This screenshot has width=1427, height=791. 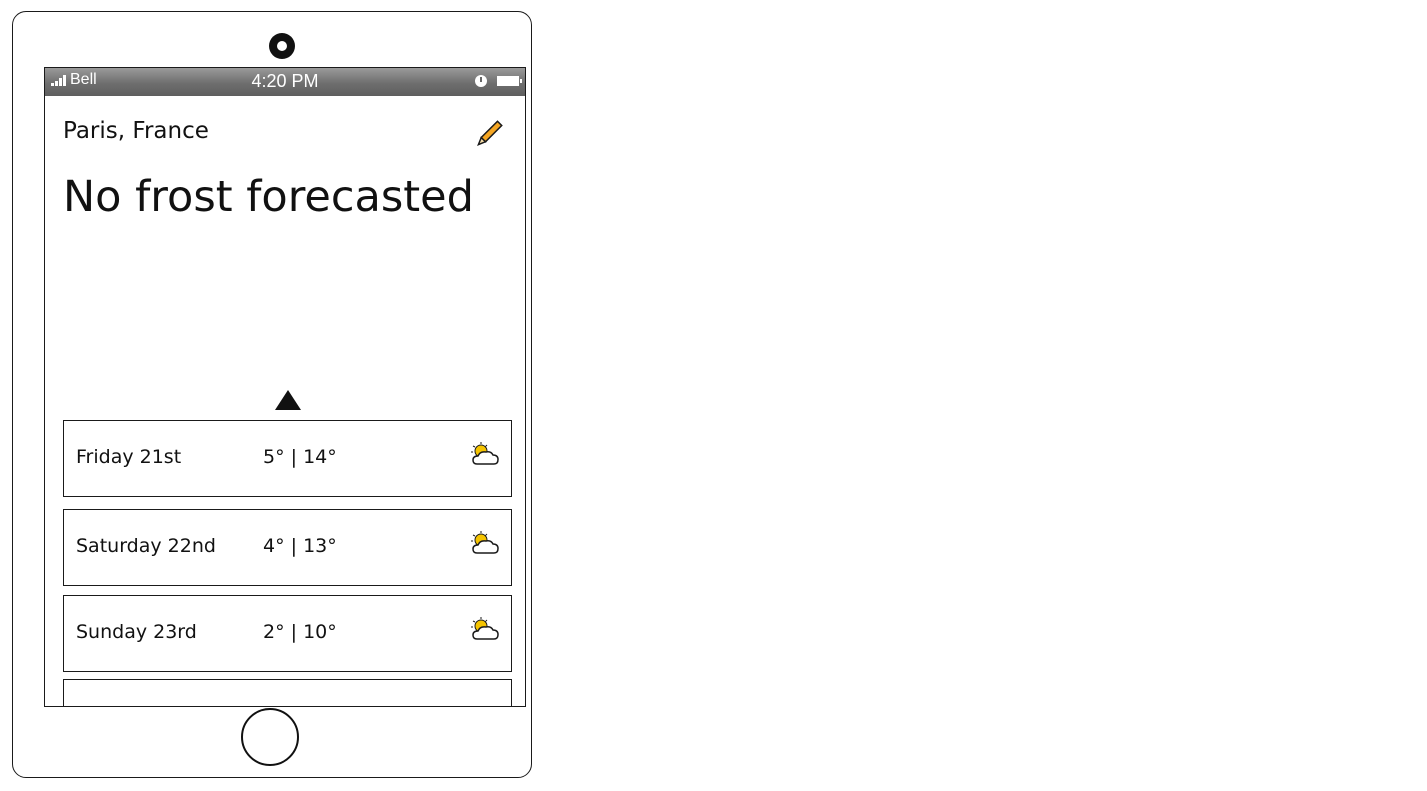 I want to click on forecast-temps: 2° | 10°, so click(x=300, y=632).